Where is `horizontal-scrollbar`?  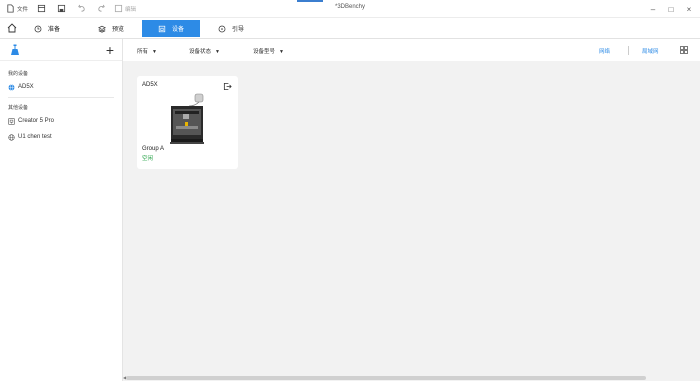
horizontal-scrollbar is located at coordinates (386, 378).